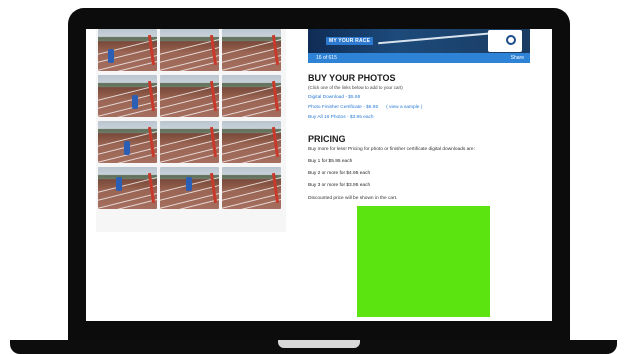 This screenshot has height=354, width=627. Describe the element at coordinates (423, 261) in the screenshot. I see `green-placeholder-box` at that location.